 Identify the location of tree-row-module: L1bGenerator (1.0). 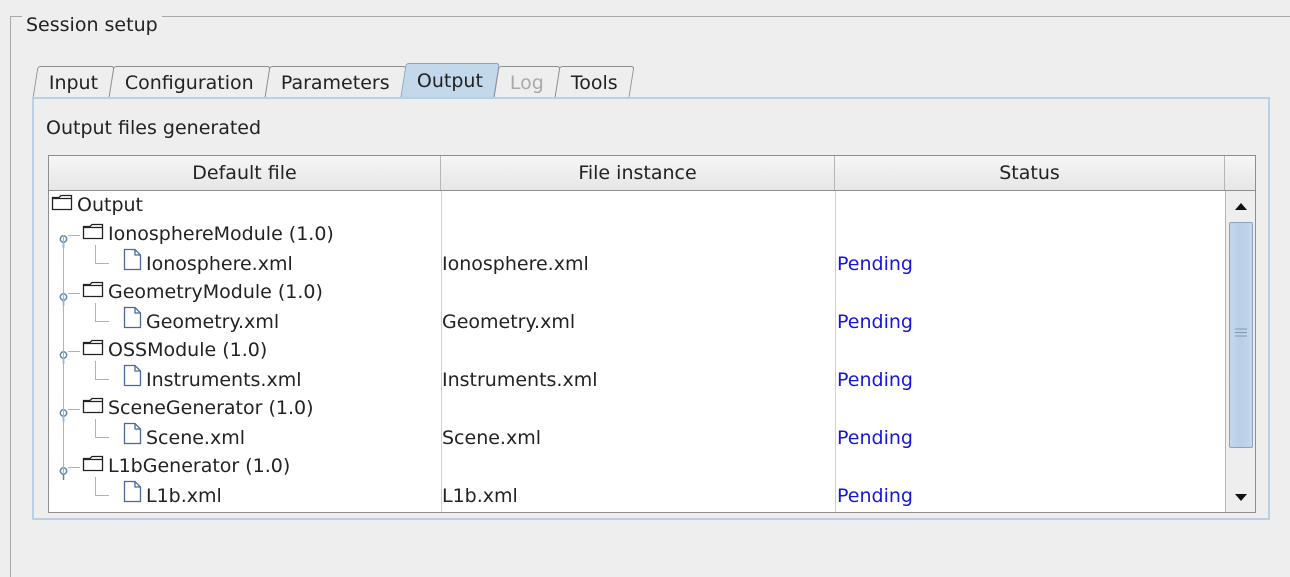
(637, 468).